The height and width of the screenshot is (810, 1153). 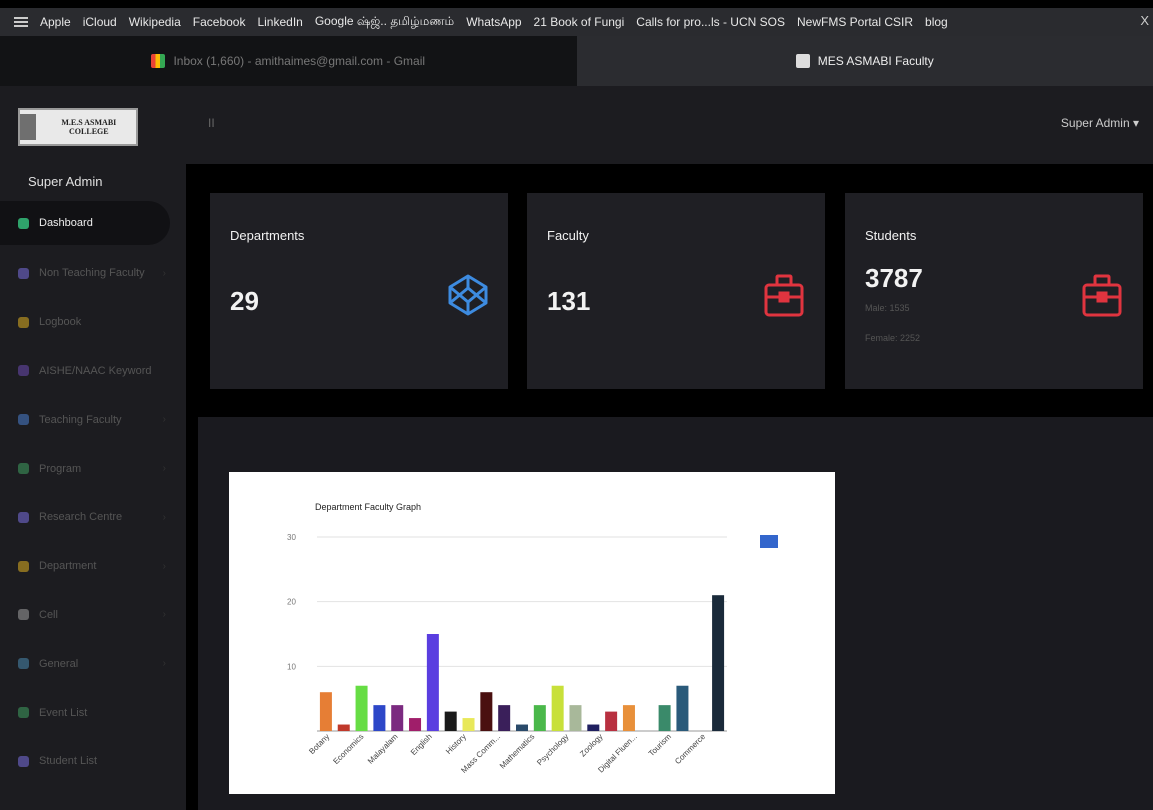 What do you see at coordinates (291, 602) in the screenshot?
I see `y-tick-label: 20` at bounding box center [291, 602].